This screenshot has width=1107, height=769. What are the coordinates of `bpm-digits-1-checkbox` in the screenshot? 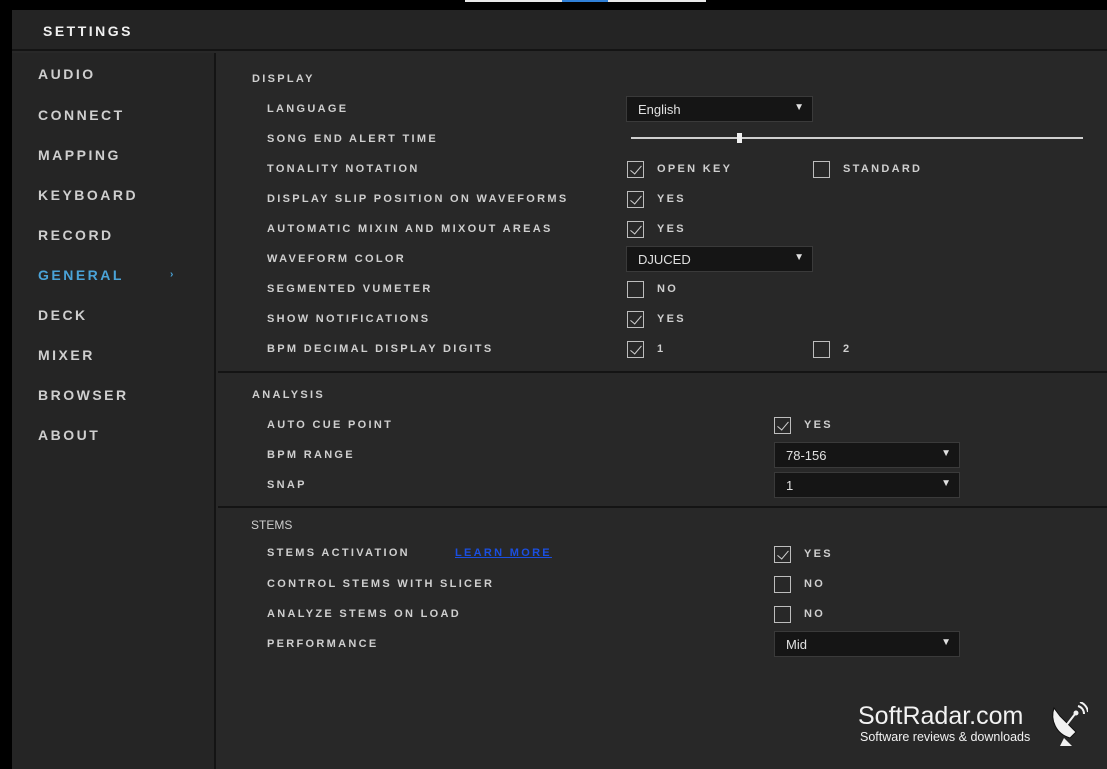 It's located at (635, 349).